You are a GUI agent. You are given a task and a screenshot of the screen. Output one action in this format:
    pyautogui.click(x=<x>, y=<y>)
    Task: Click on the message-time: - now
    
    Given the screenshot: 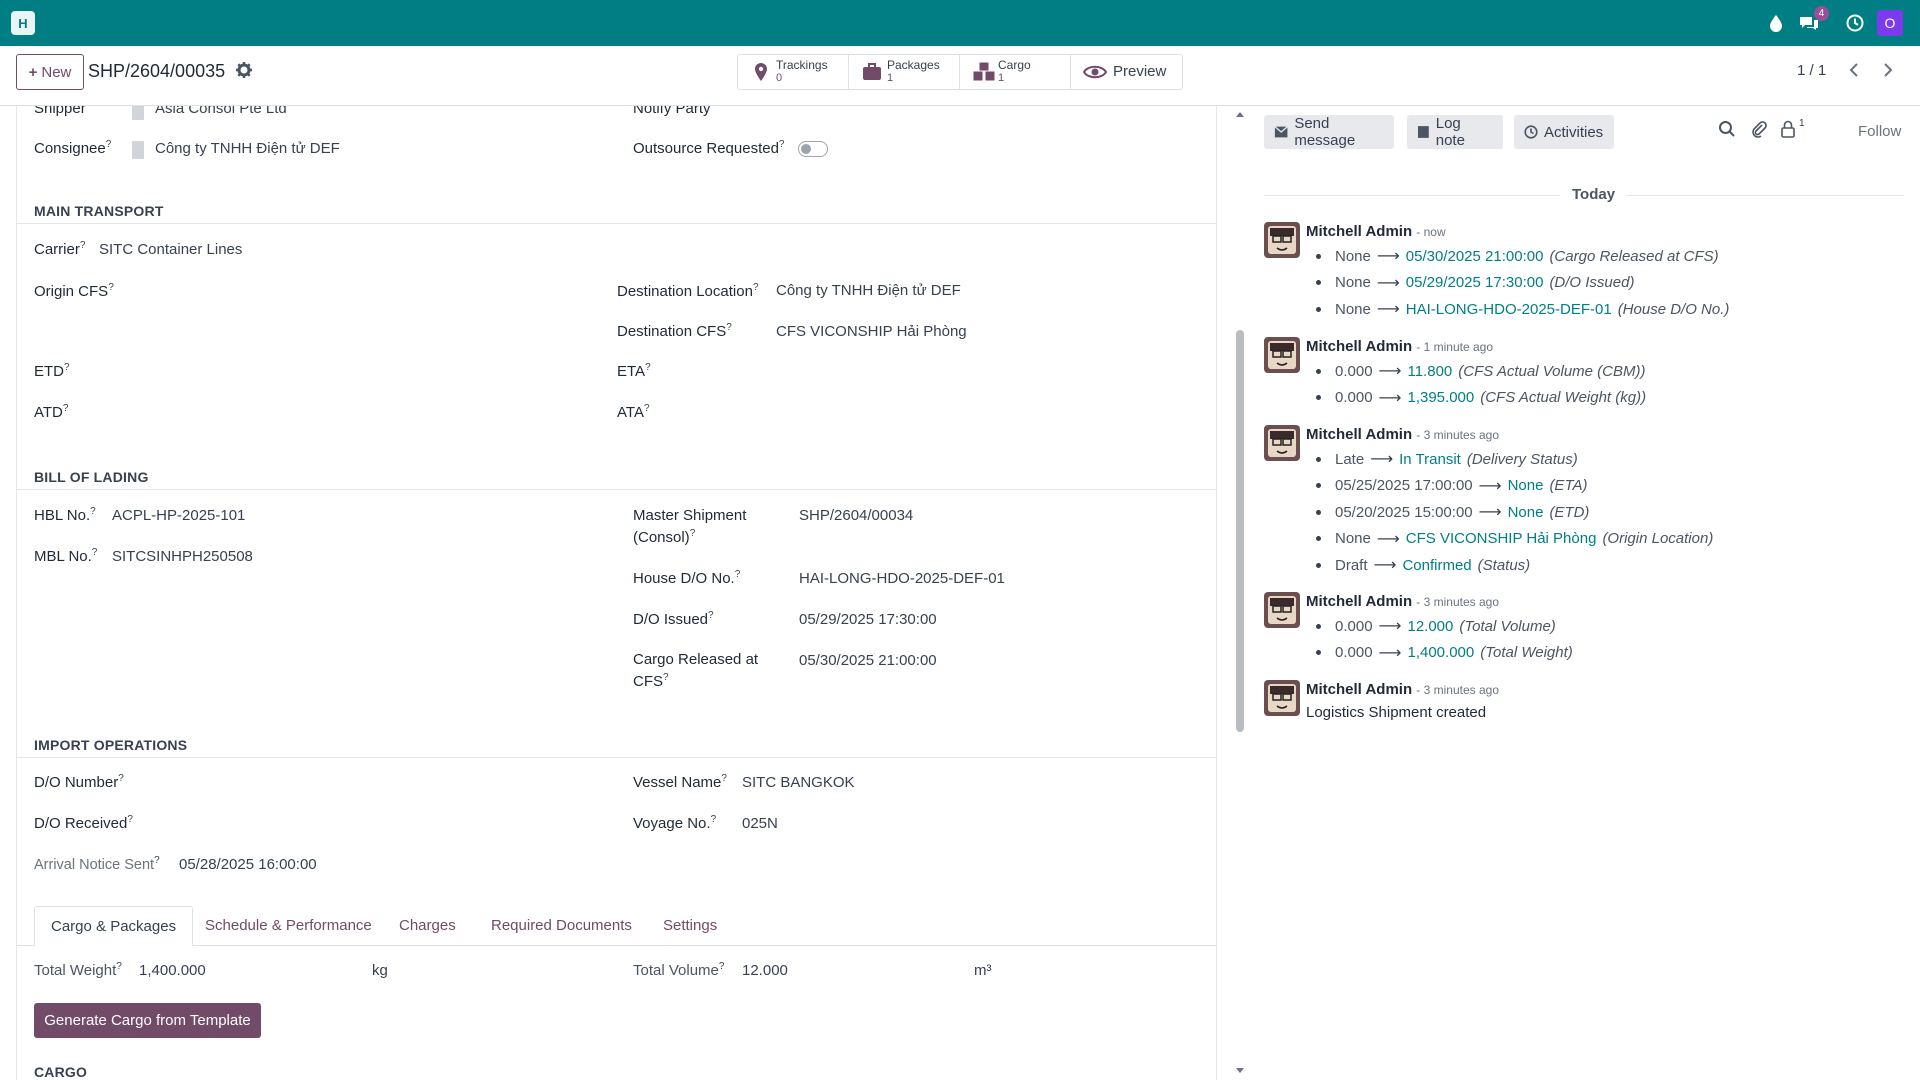 What is the action you would take?
    pyautogui.click(x=1431, y=232)
    